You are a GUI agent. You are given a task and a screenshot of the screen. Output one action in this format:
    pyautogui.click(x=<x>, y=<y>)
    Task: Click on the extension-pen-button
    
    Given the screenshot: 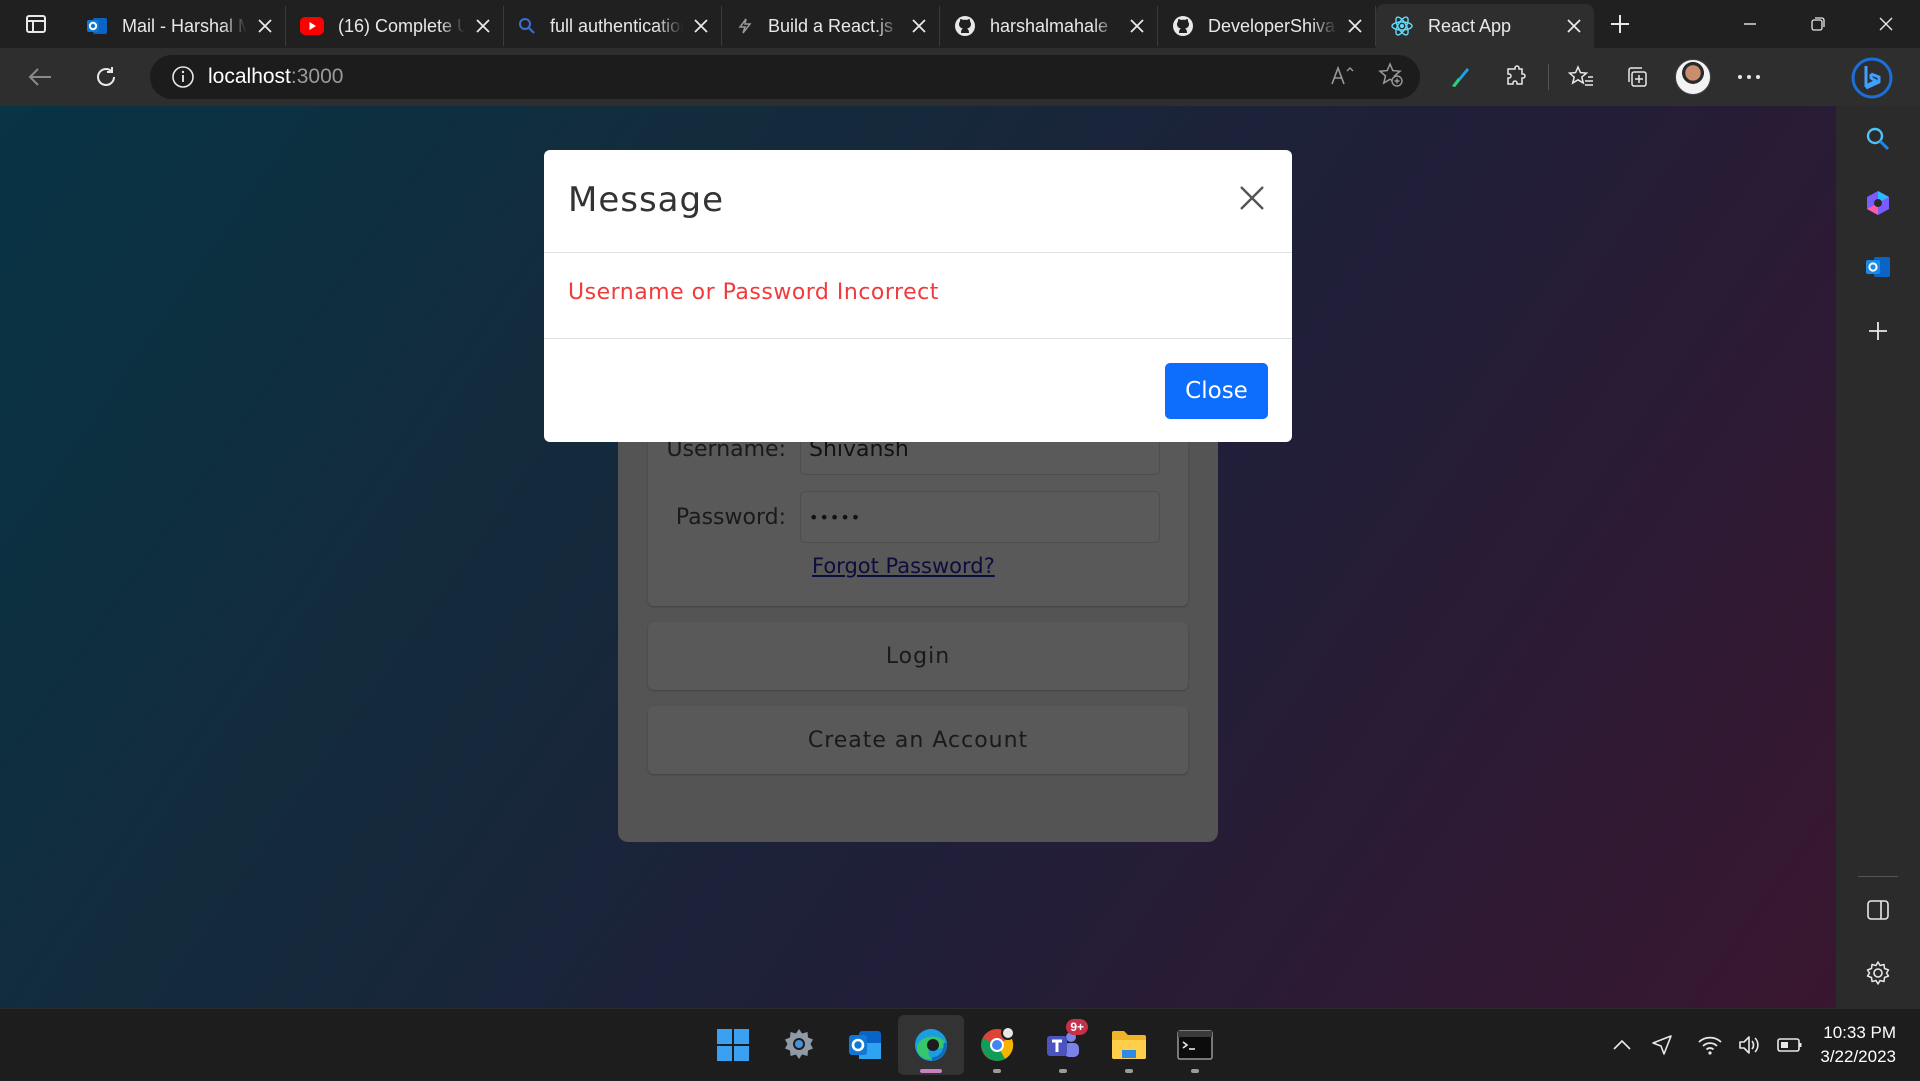 What is the action you would take?
    pyautogui.click(x=1460, y=77)
    